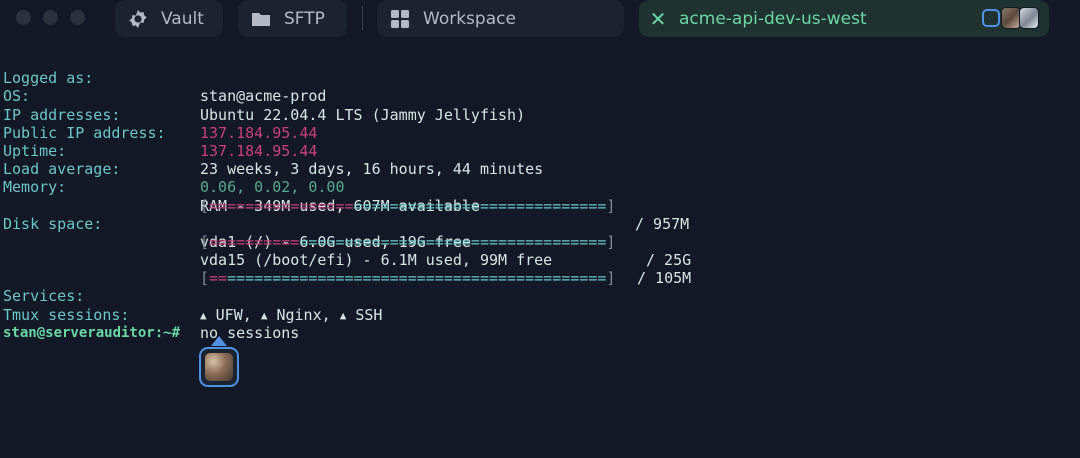 The width and height of the screenshot is (1080, 458). I want to click on tab-vault-label: Vault, so click(182, 18).